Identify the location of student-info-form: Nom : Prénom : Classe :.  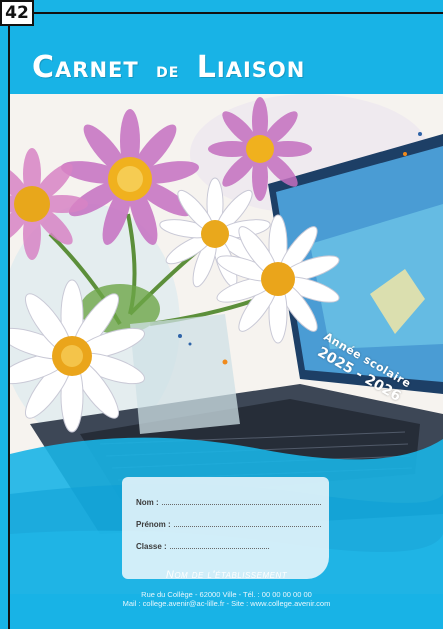
(225, 528).